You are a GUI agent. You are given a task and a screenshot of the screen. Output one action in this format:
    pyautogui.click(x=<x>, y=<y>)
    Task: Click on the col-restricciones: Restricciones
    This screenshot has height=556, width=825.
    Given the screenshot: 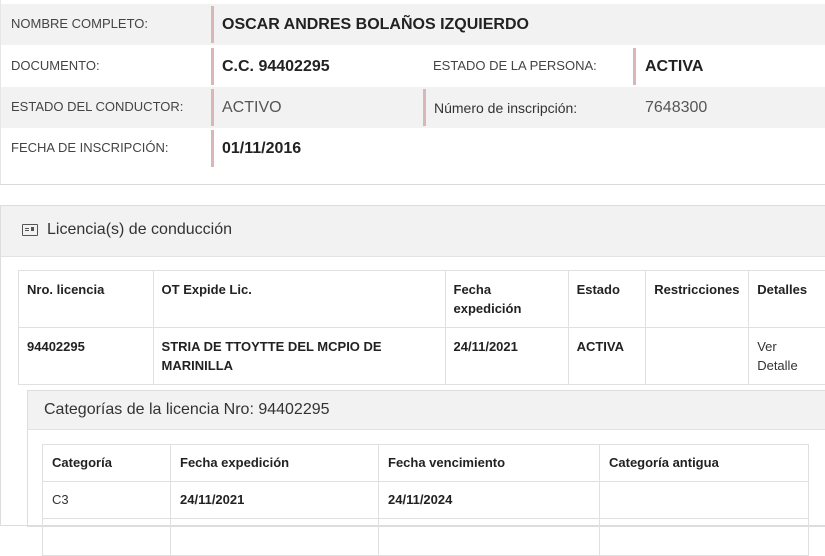 What is the action you would take?
    pyautogui.click(x=697, y=299)
    